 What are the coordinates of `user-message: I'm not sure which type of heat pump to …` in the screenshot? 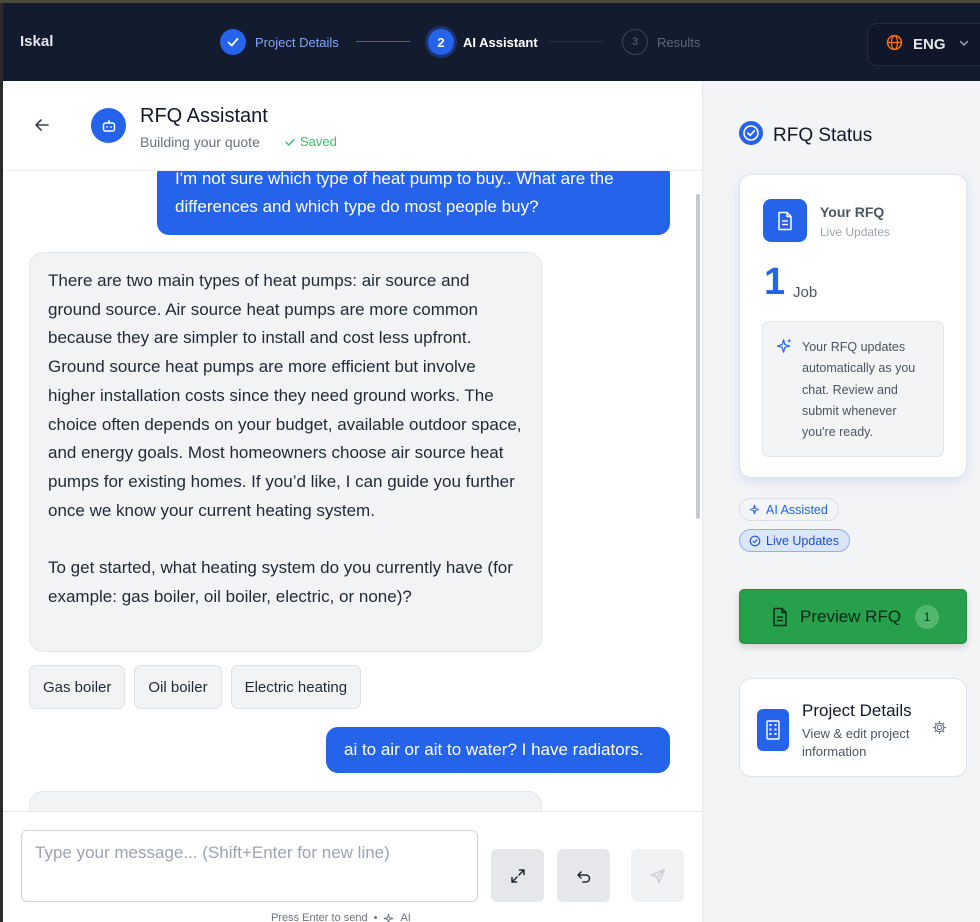 It's located at (413, 203).